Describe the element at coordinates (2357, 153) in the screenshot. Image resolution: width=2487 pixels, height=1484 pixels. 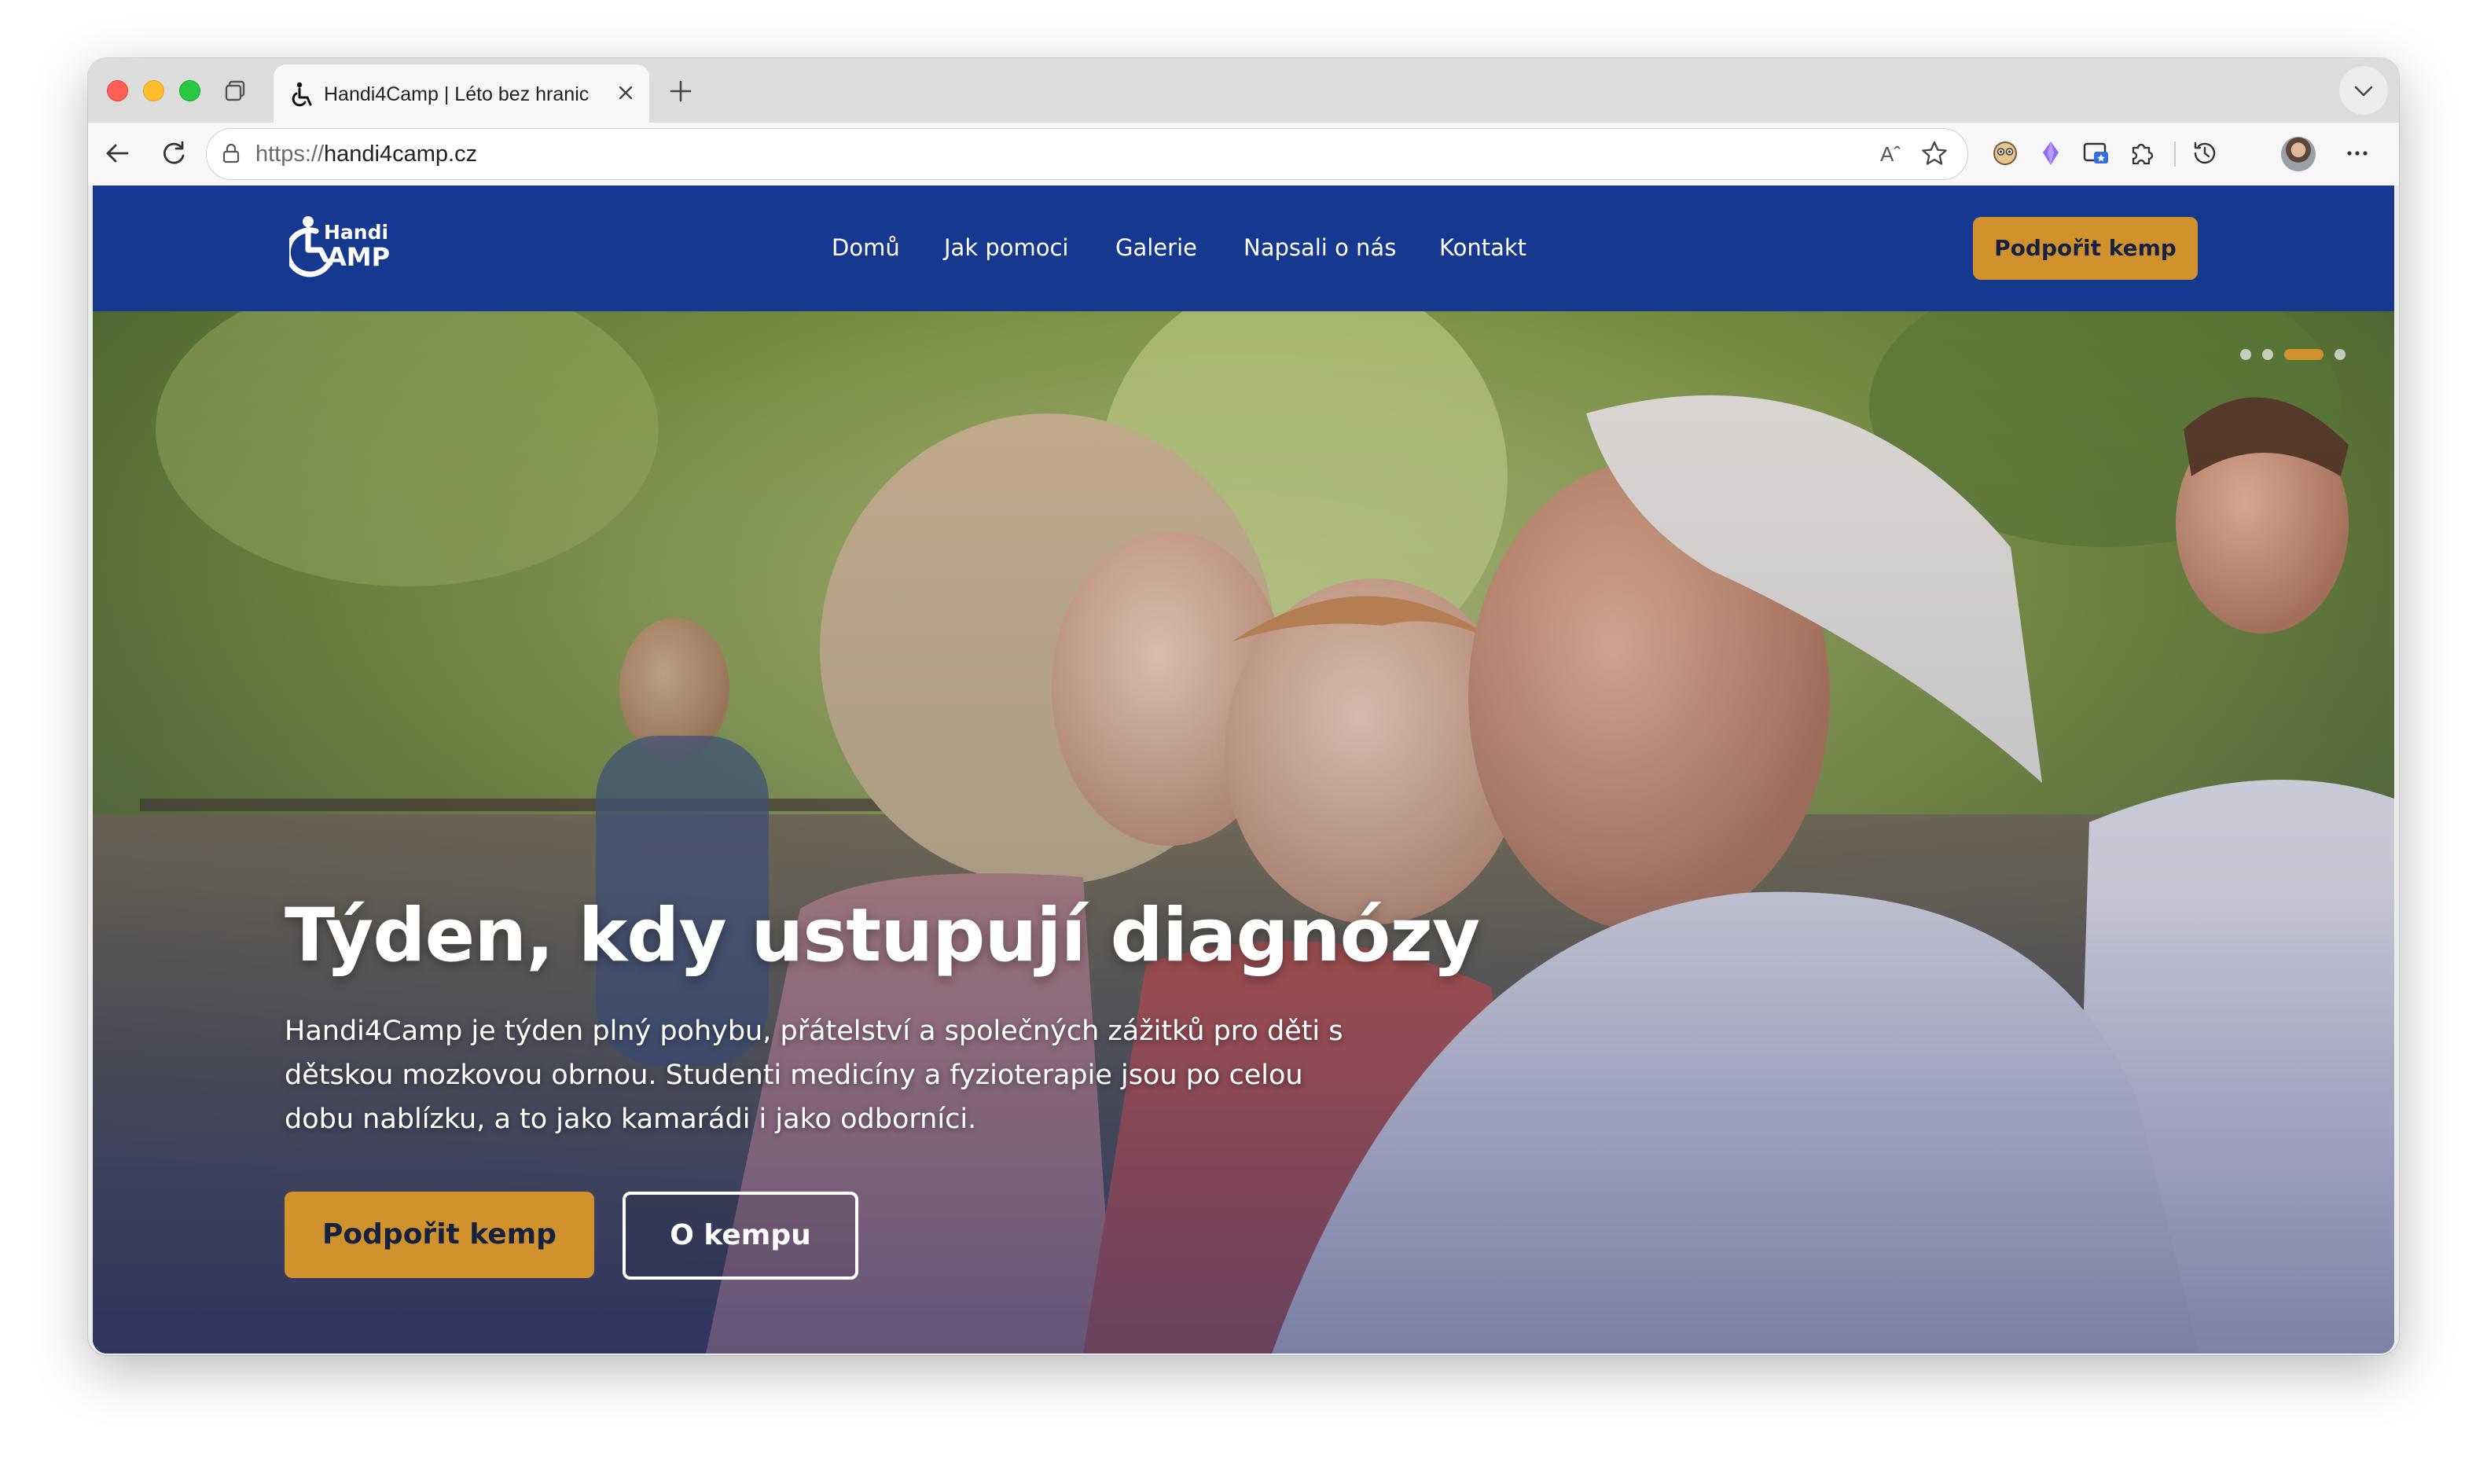
I see `more-menu-icon` at that location.